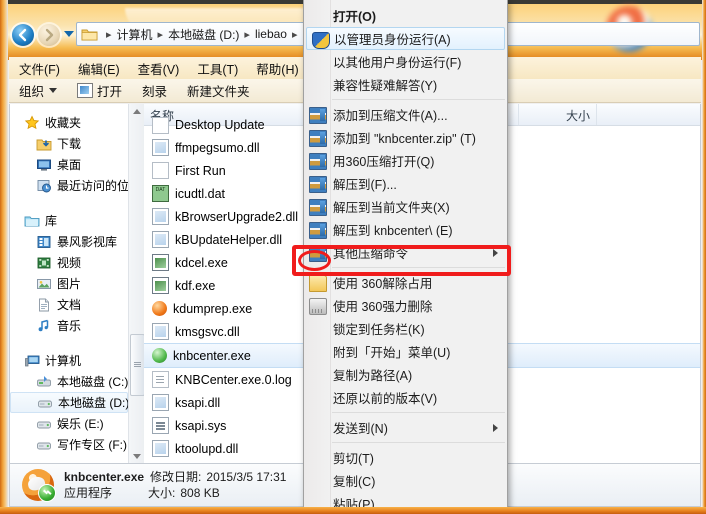  What do you see at coordinates (77, 185) in the screenshot?
I see `sidebar-item-recent-places: 最近访问的位置` at bounding box center [77, 185].